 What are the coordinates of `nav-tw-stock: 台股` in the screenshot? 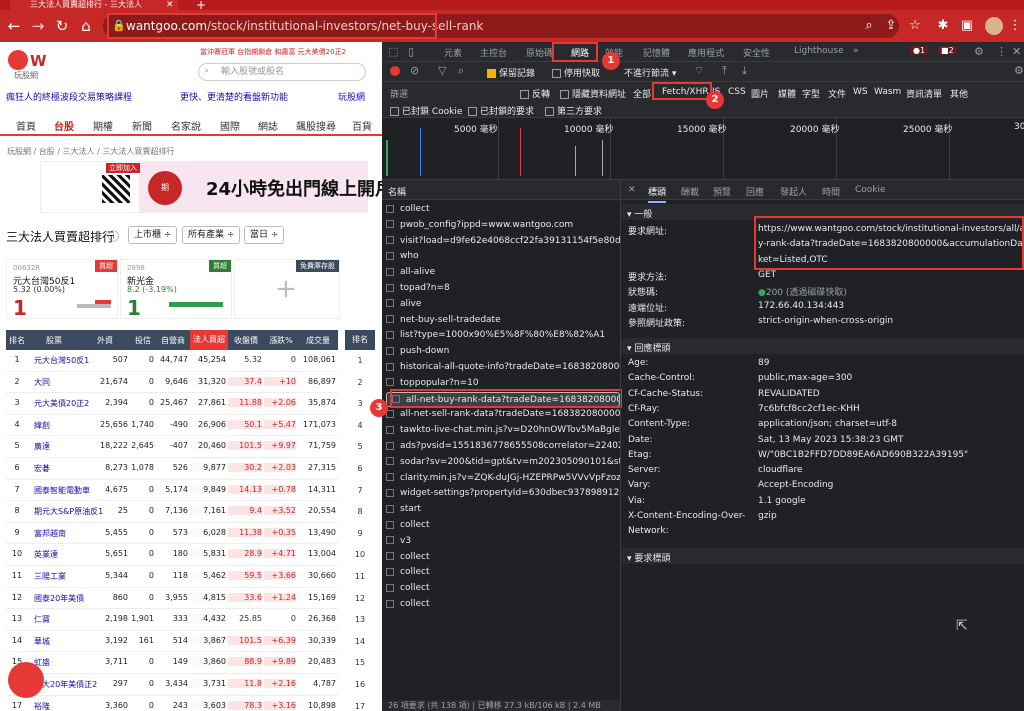 It's located at (64, 125).